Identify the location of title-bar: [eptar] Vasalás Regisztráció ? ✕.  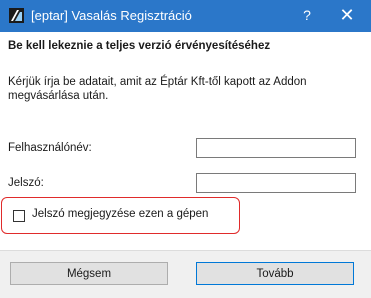
(185, 16).